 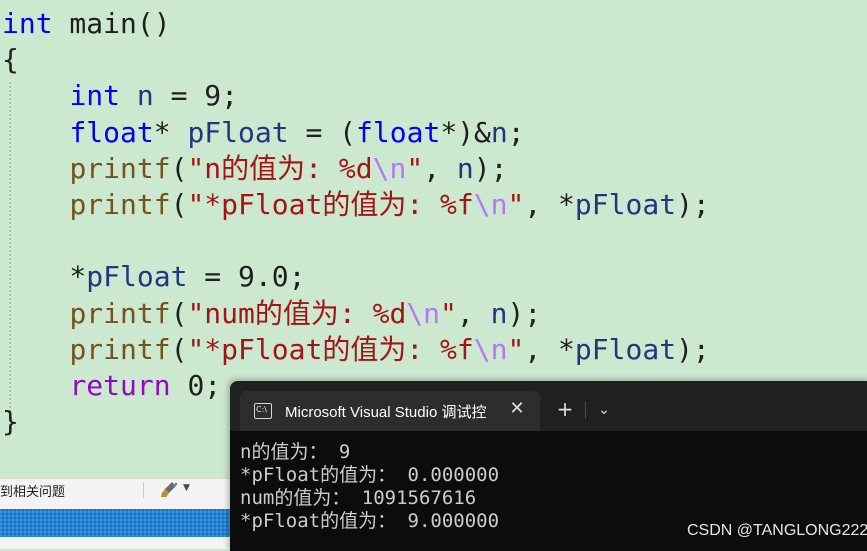 I want to click on console-app-icon: C:\, so click(x=263, y=411).